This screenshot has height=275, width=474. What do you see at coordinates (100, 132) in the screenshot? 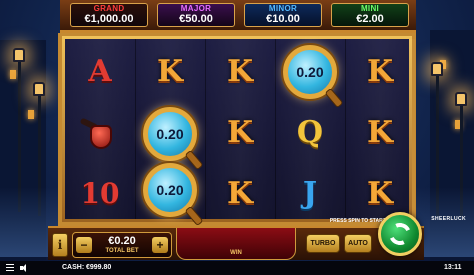
I see `pipe-symbol-icon` at bounding box center [100, 132].